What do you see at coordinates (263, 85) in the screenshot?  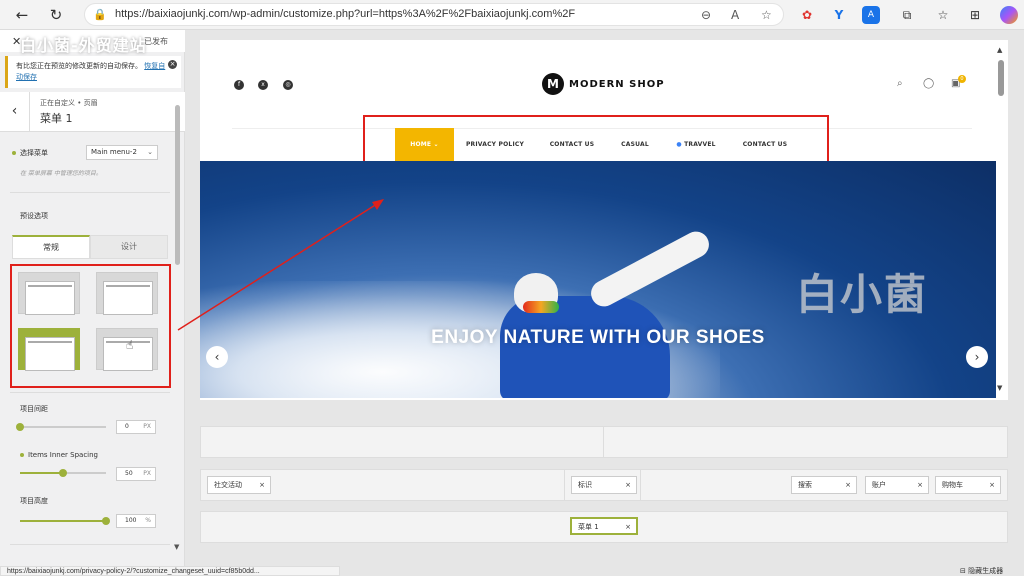 I see `x-twitter-icon: x` at bounding box center [263, 85].